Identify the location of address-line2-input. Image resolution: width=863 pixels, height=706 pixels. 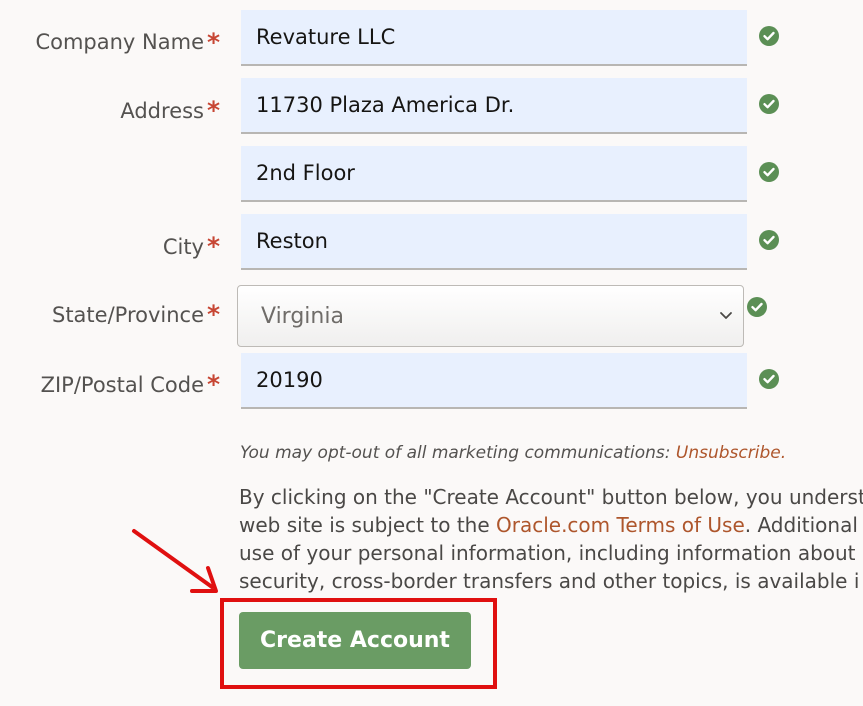
(494, 174).